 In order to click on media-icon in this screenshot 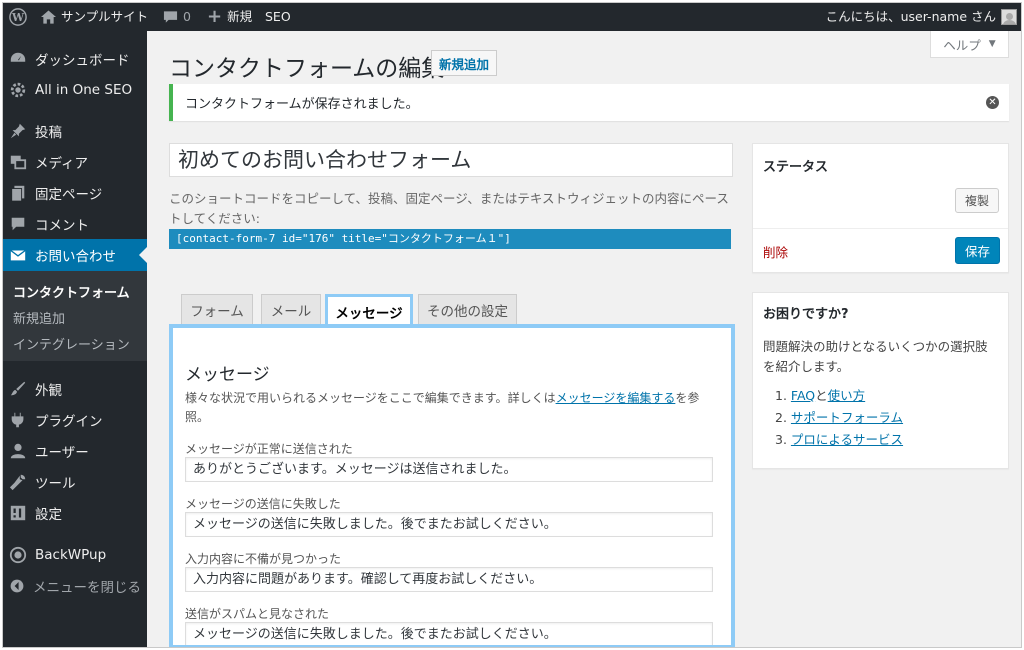, I will do `click(18, 162)`.